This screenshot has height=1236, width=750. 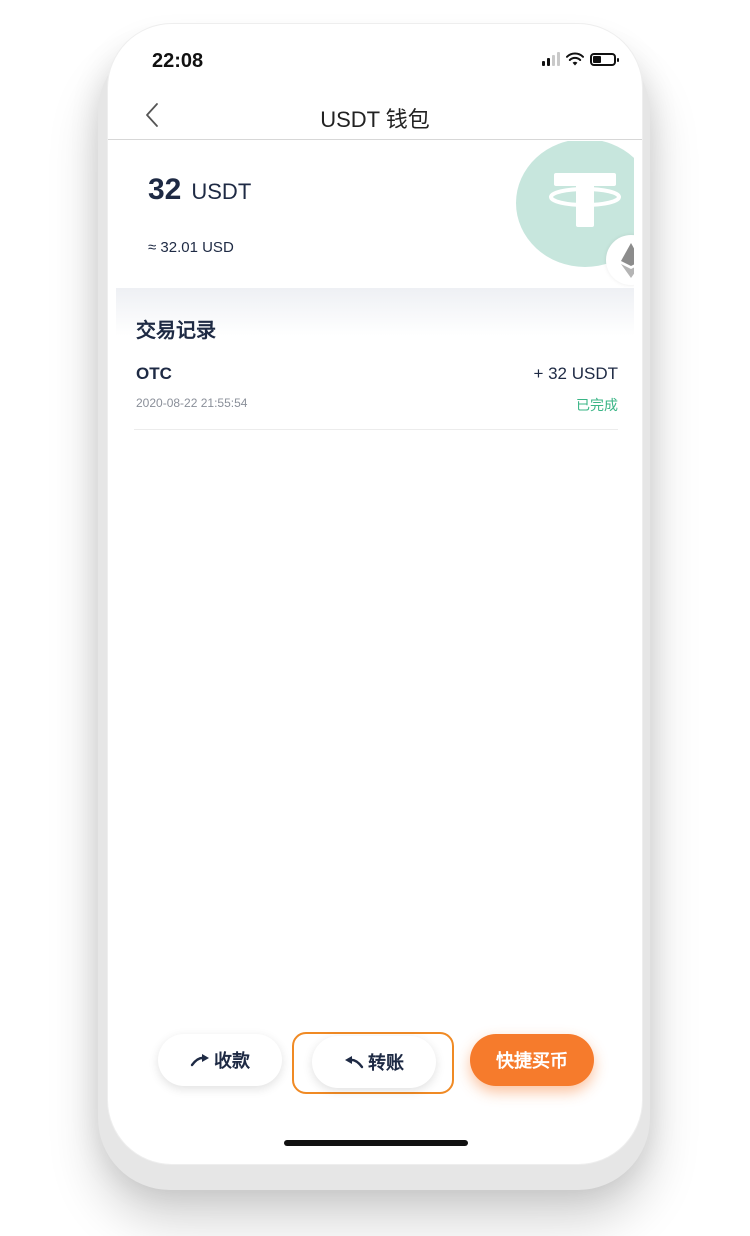 What do you see at coordinates (178, 61) in the screenshot?
I see `status-time: 22:08` at bounding box center [178, 61].